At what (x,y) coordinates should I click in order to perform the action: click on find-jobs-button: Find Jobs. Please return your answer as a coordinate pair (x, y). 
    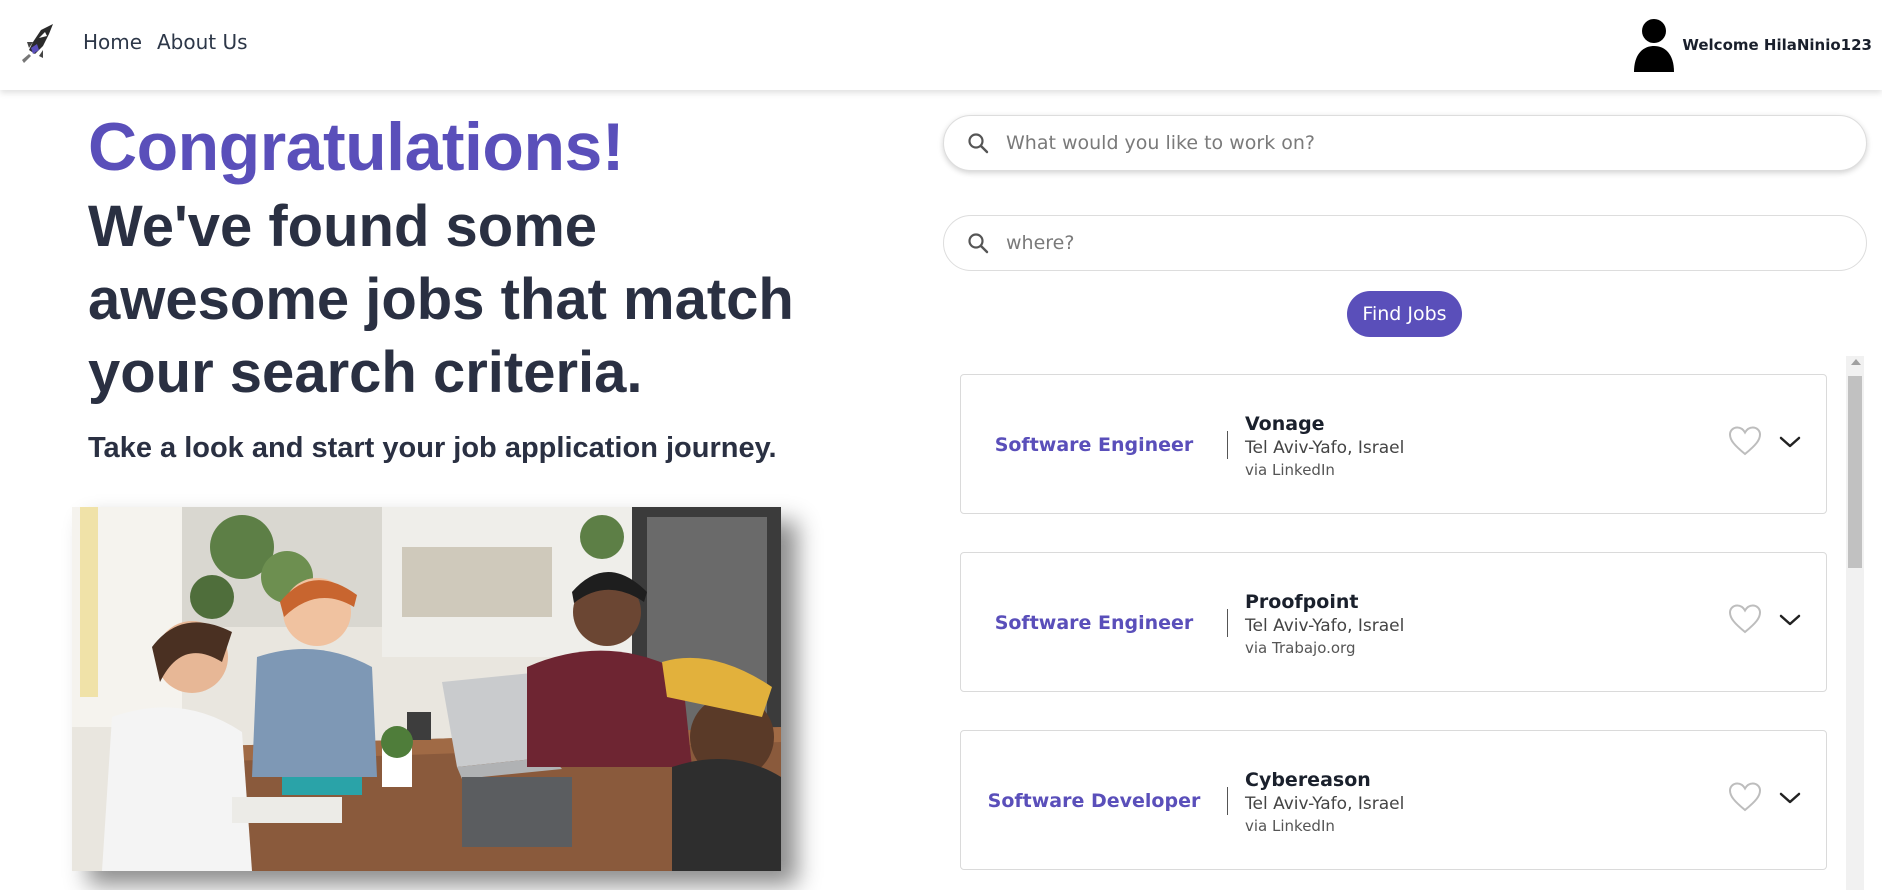
    Looking at the image, I should click on (1404, 314).